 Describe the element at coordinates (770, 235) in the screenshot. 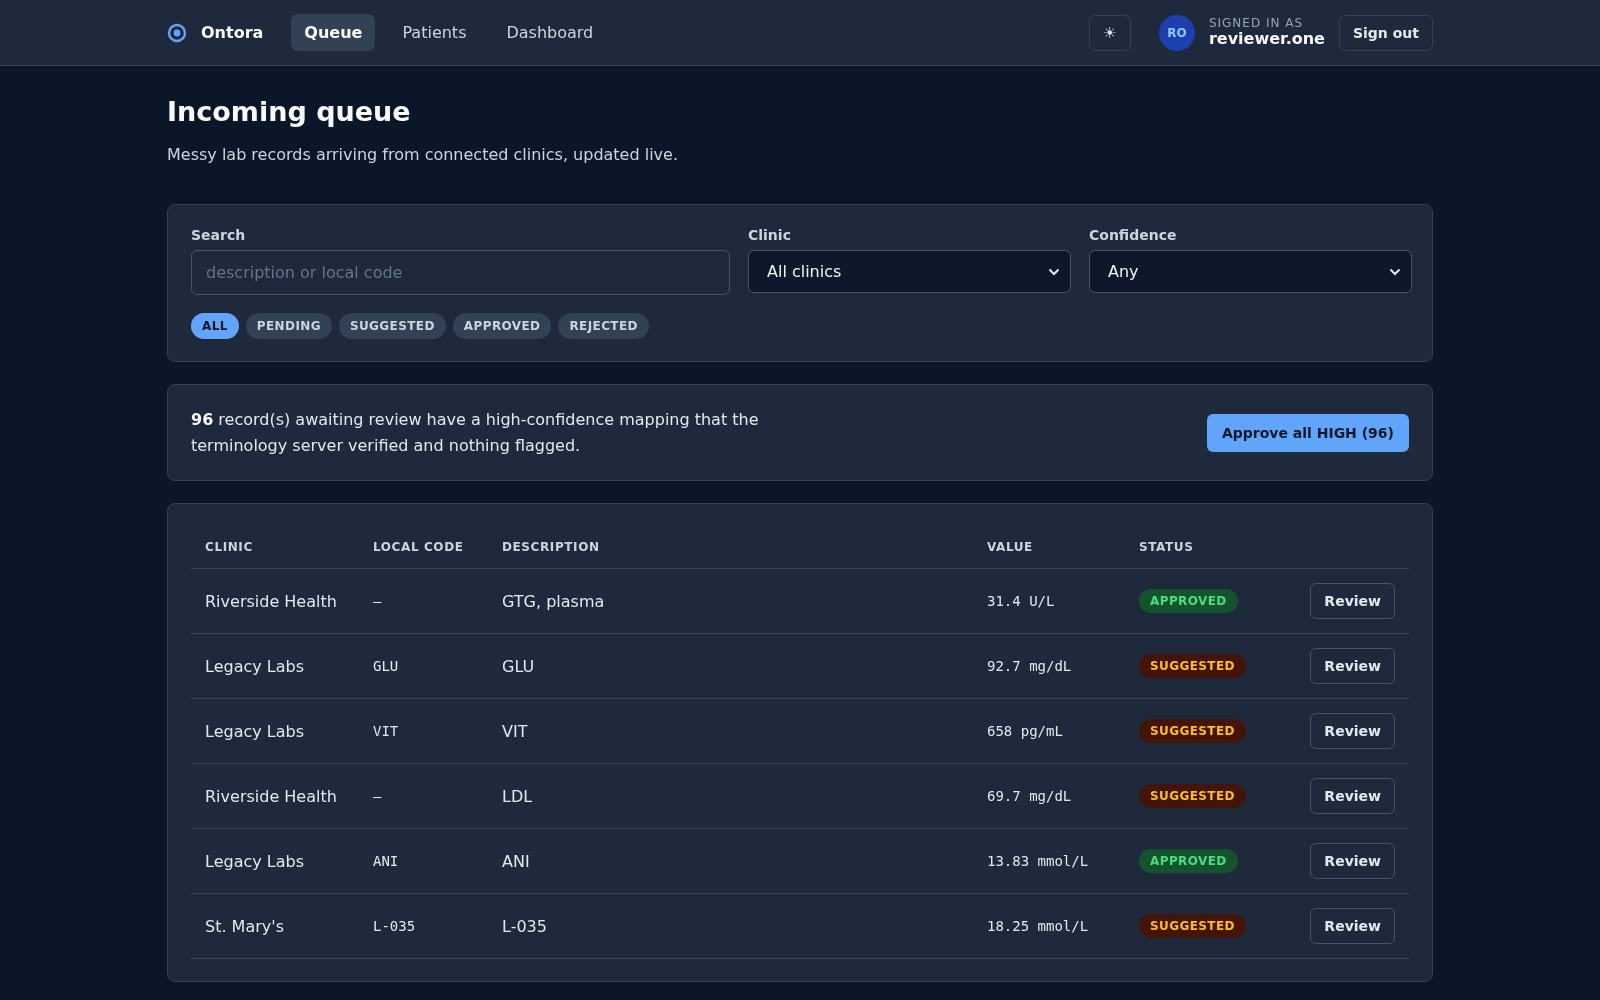

I see `field-label: Clinic` at that location.